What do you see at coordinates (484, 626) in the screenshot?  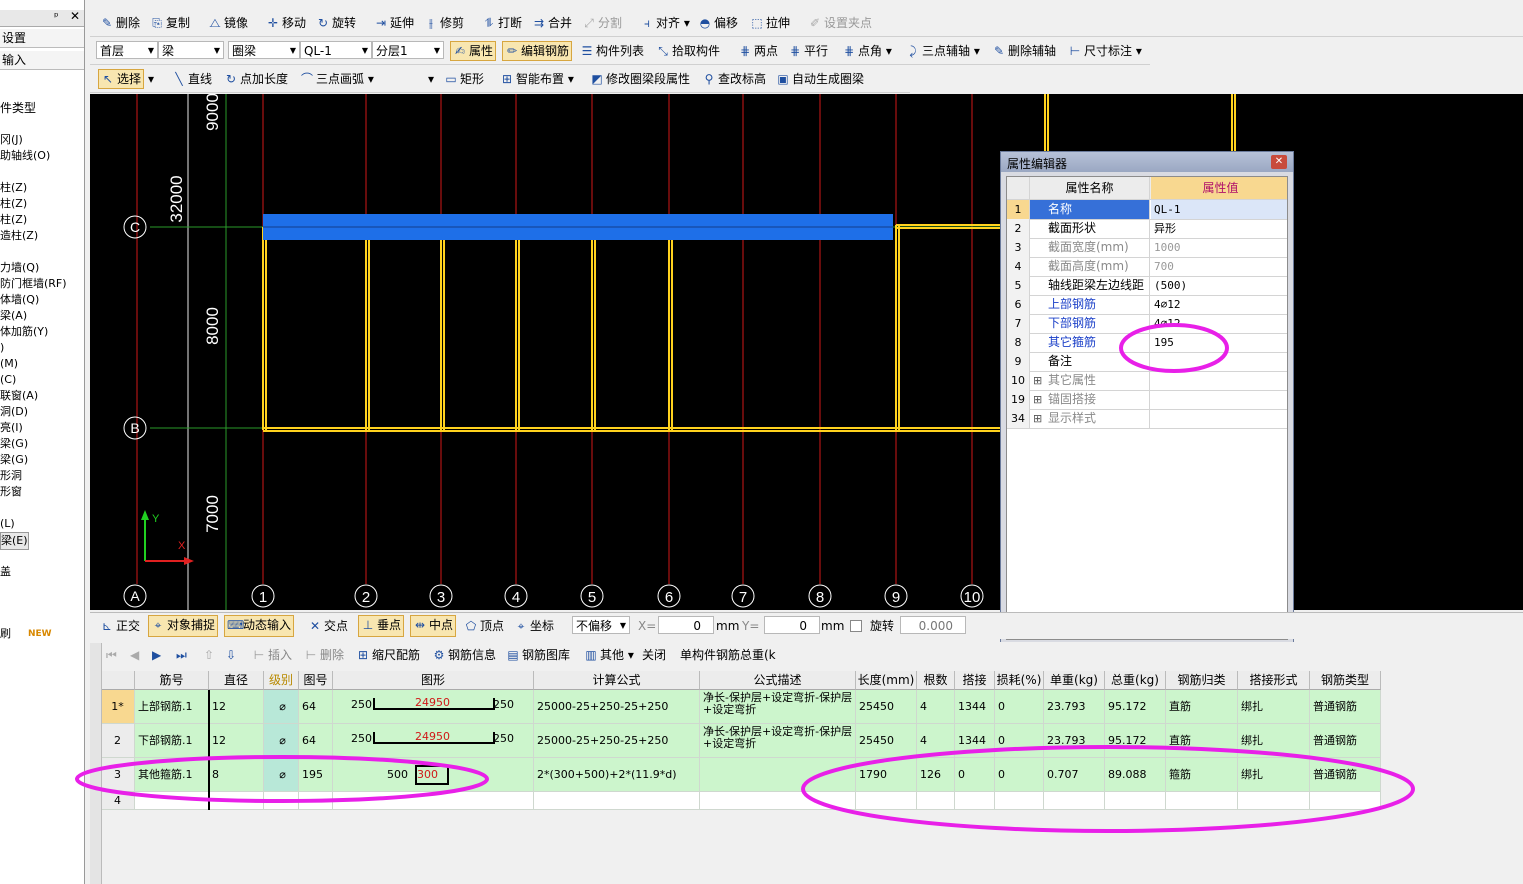 I see `vertex-button: ⬠ 顶点` at bounding box center [484, 626].